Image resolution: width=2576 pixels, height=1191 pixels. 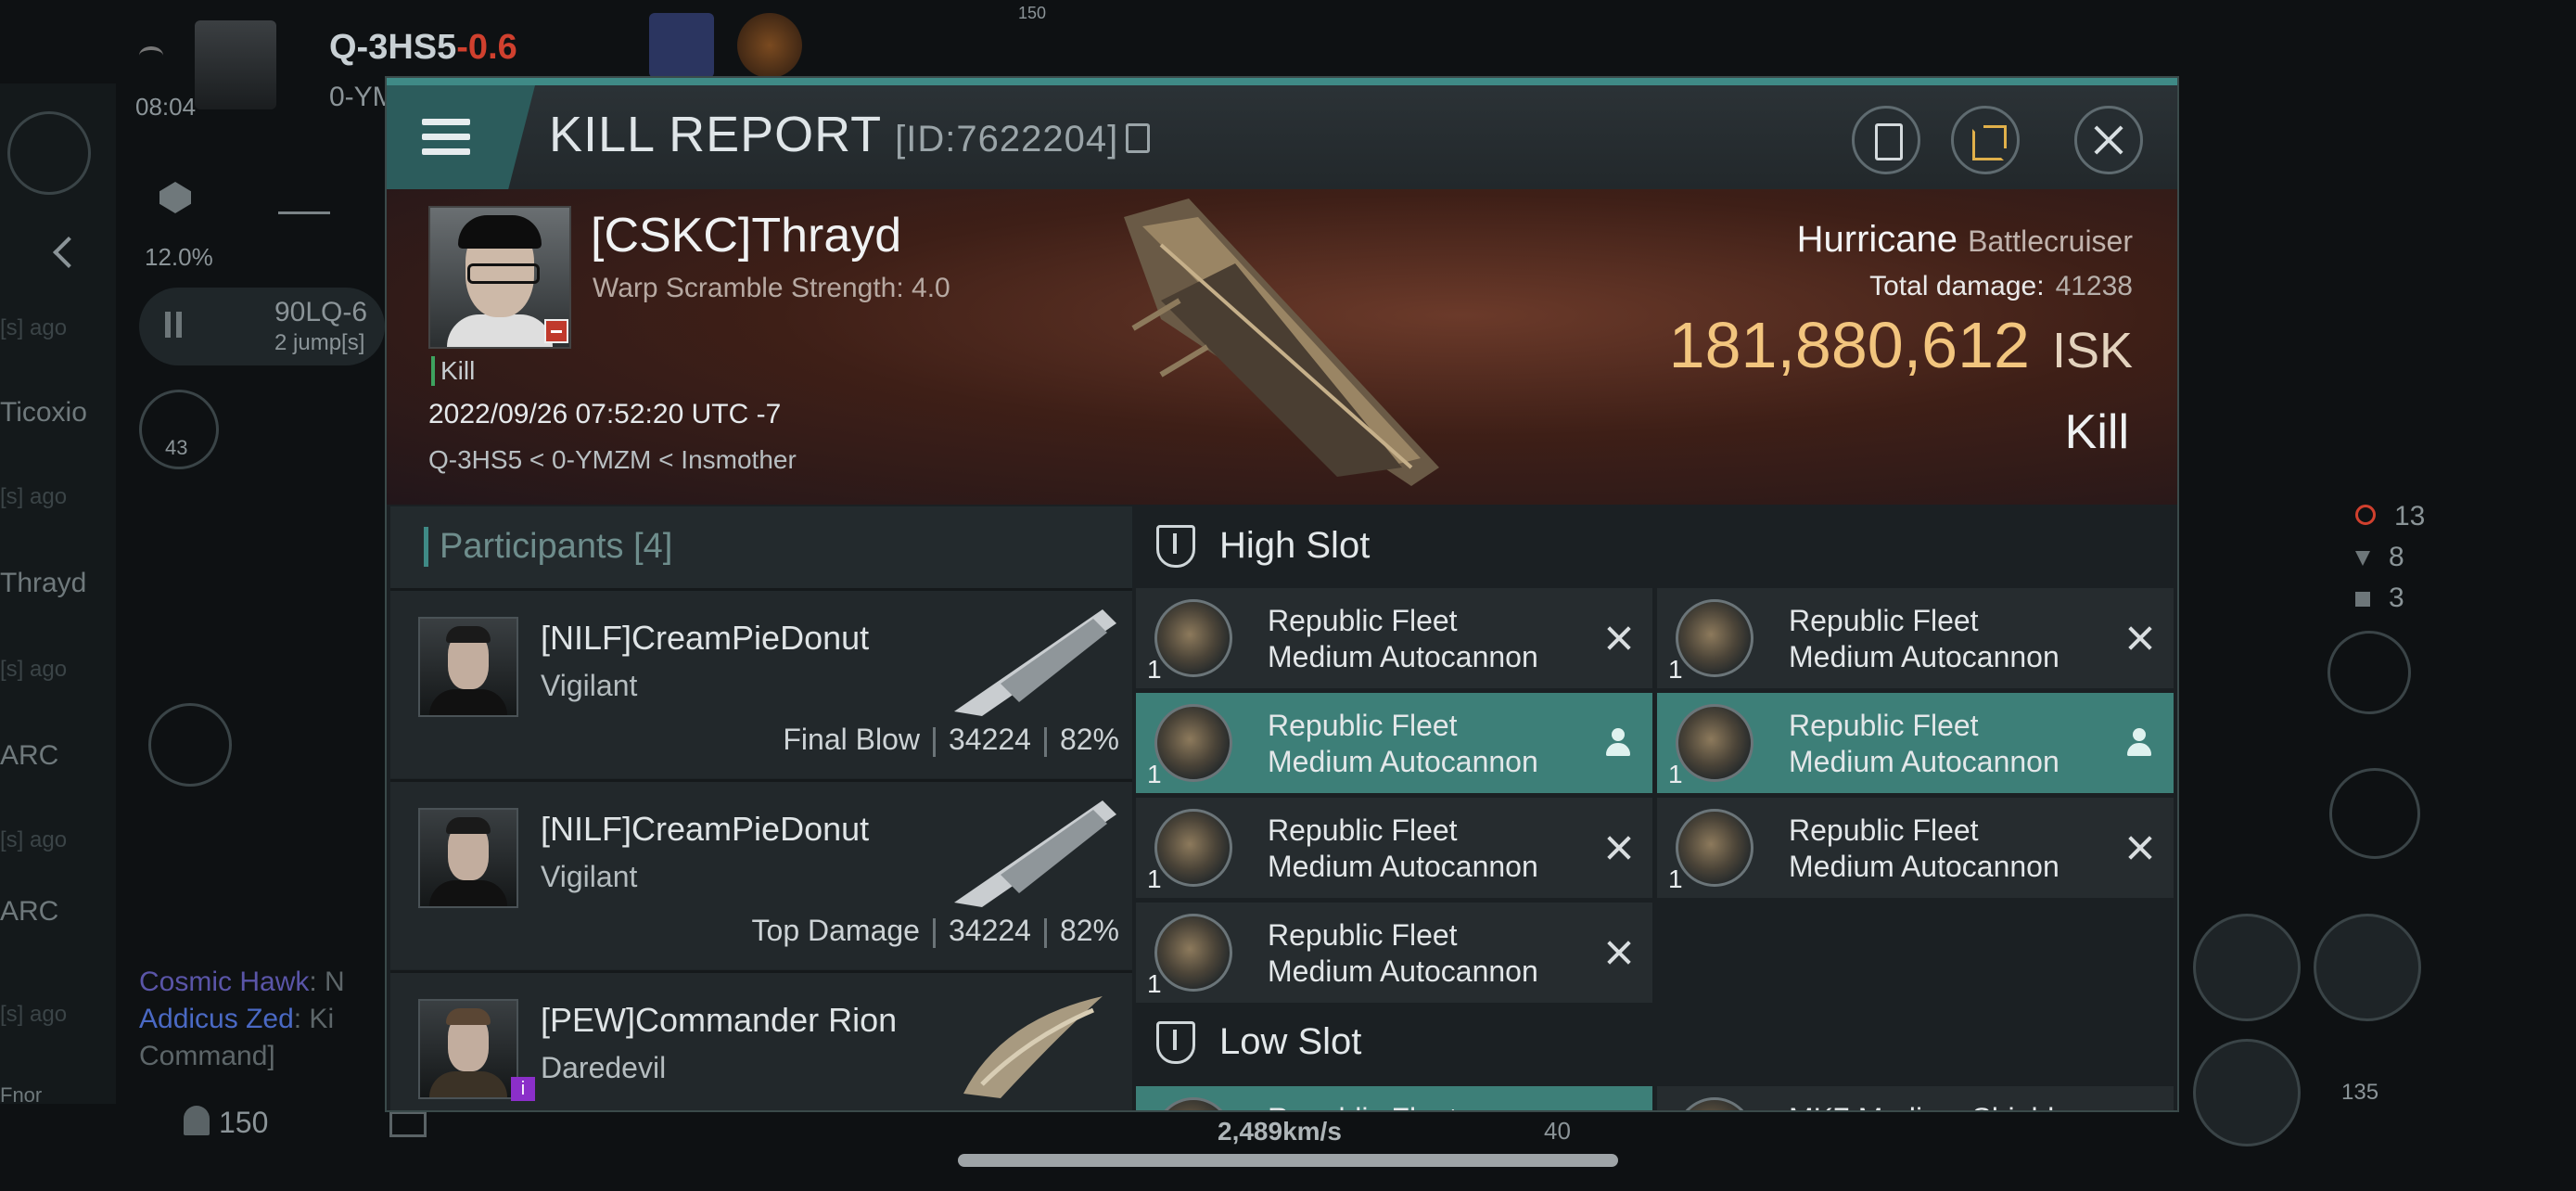 I want to click on participant-stats: Top Damage 34224 82%, so click(x=936, y=931).